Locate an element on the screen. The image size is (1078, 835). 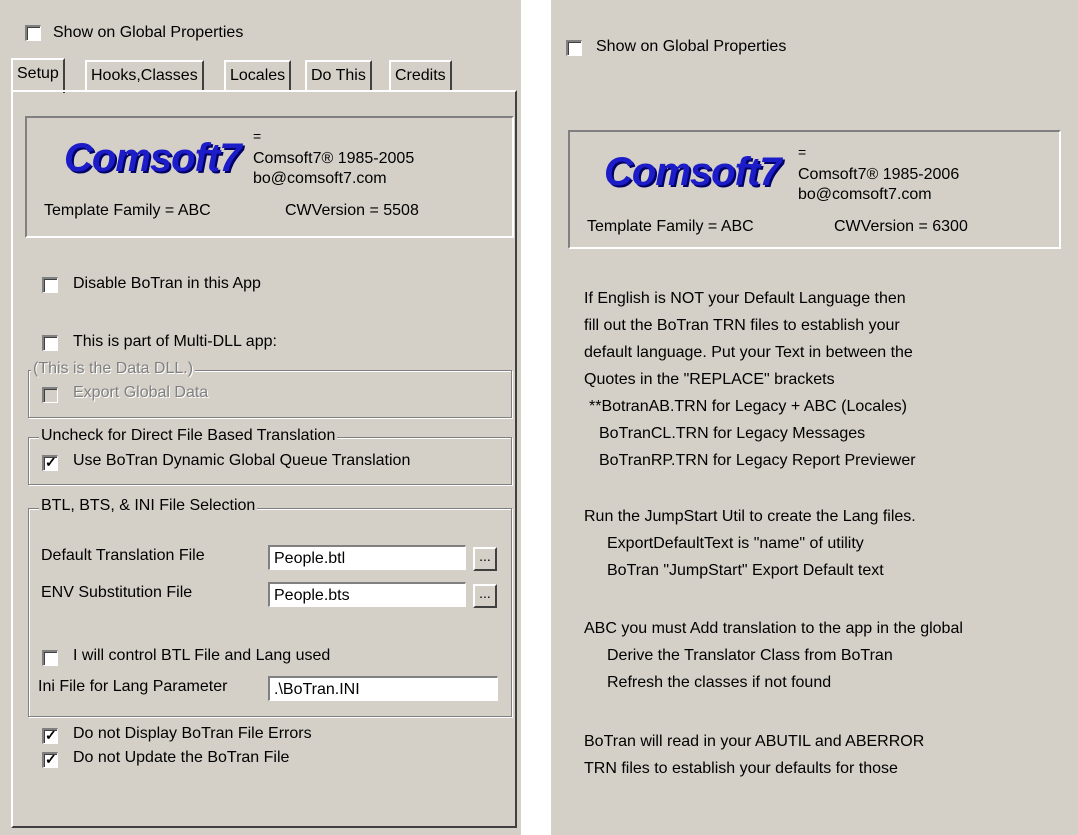
right-template-family: Template Family = ABC is located at coordinates (670, 226).